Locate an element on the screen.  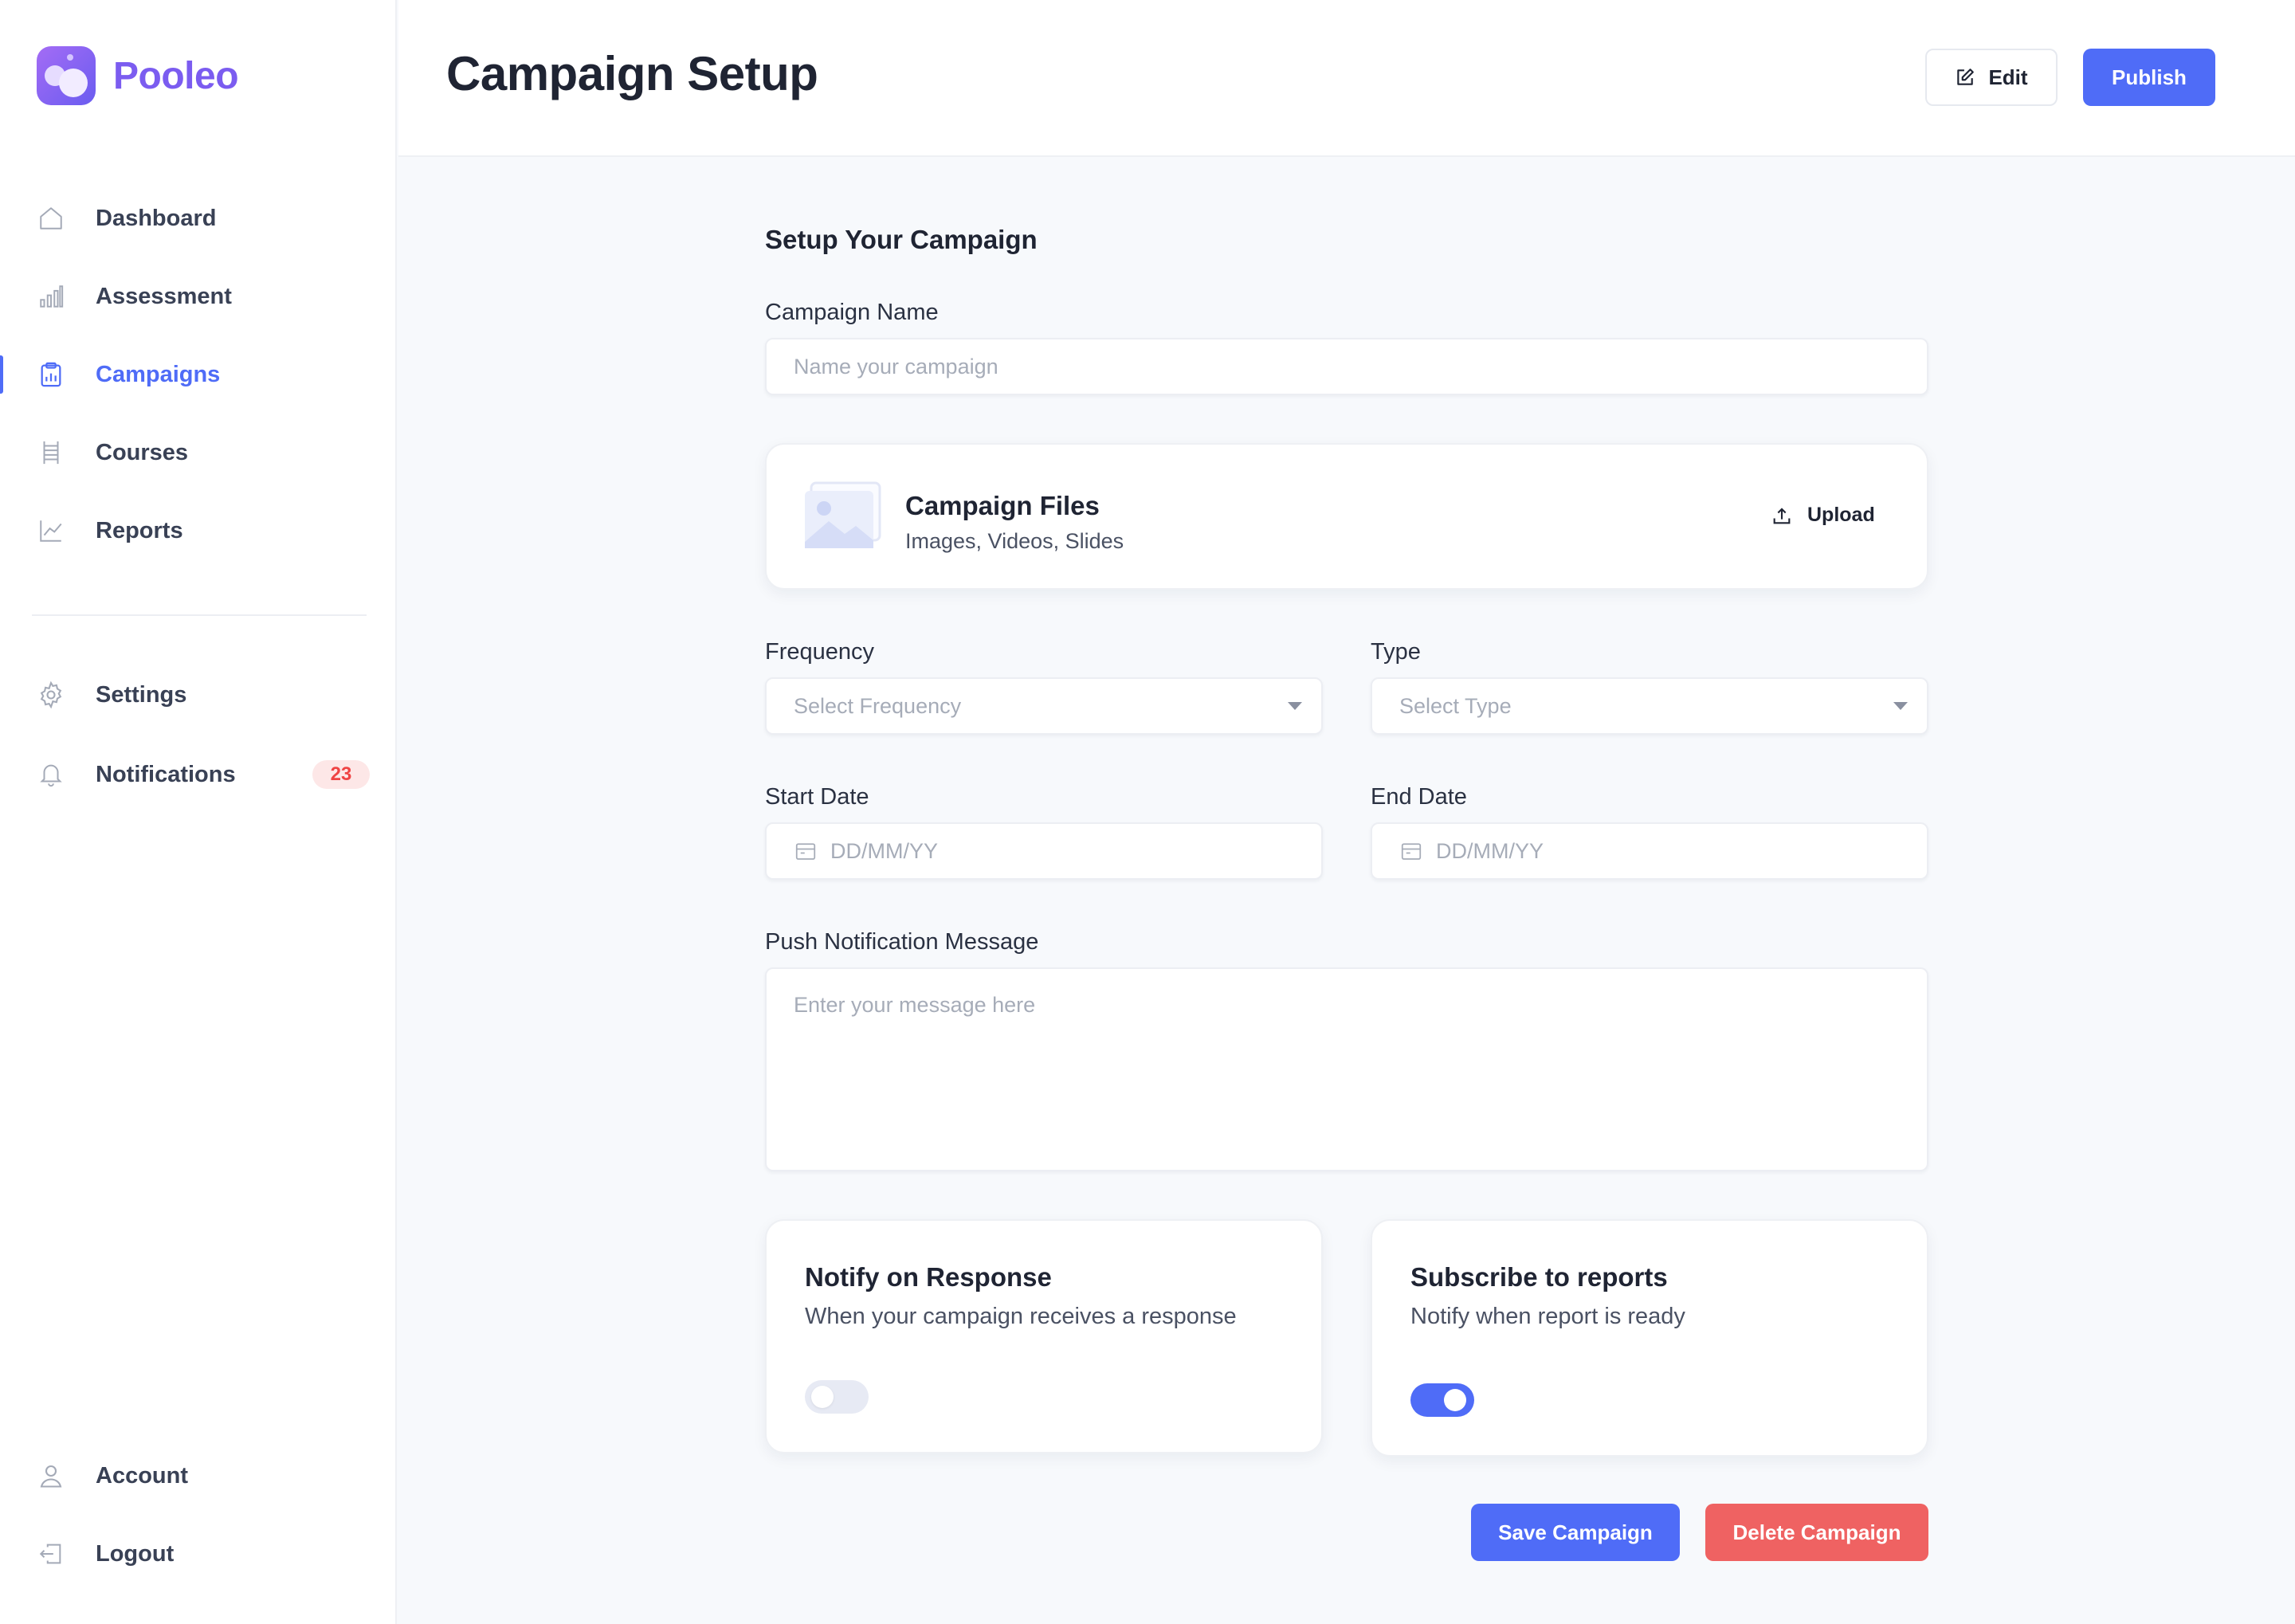
sidebar-item-label: Assessment is located at coordinates (164, 296).